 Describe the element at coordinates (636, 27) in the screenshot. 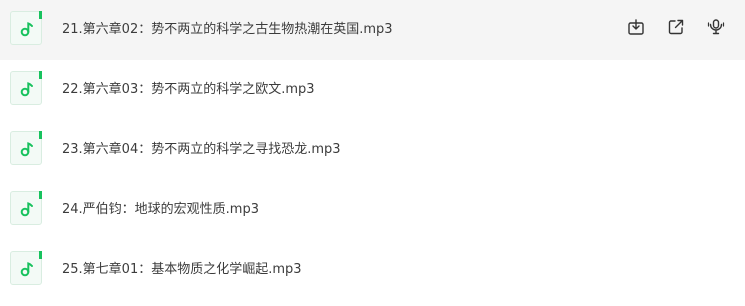

I see `download-icon` at that location.